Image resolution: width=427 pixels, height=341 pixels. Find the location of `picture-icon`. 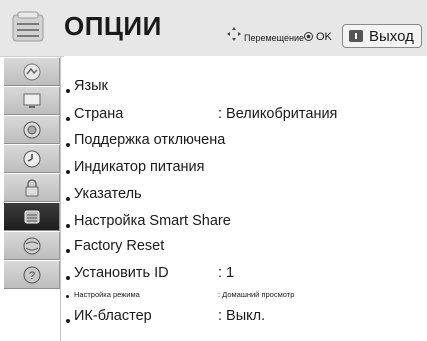

picture-icon is located at coordinates (32, 72).